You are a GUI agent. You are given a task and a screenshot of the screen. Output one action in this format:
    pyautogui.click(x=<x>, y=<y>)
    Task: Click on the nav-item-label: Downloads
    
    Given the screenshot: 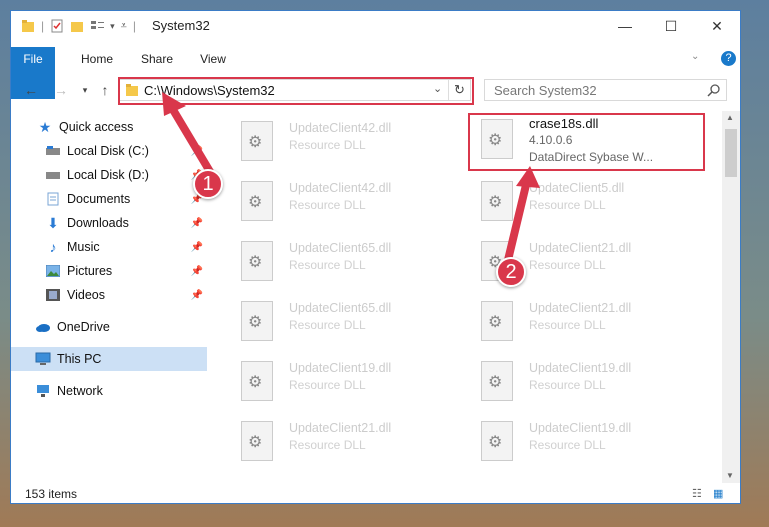 What is the action you would take?
    pyautogui.click(x=98, y=223)
    